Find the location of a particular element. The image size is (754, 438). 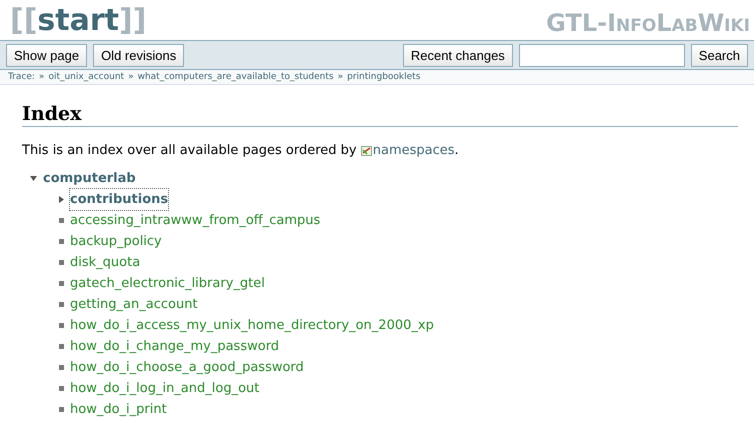

page-title: [[start]] is located at coordinates (78, 21).